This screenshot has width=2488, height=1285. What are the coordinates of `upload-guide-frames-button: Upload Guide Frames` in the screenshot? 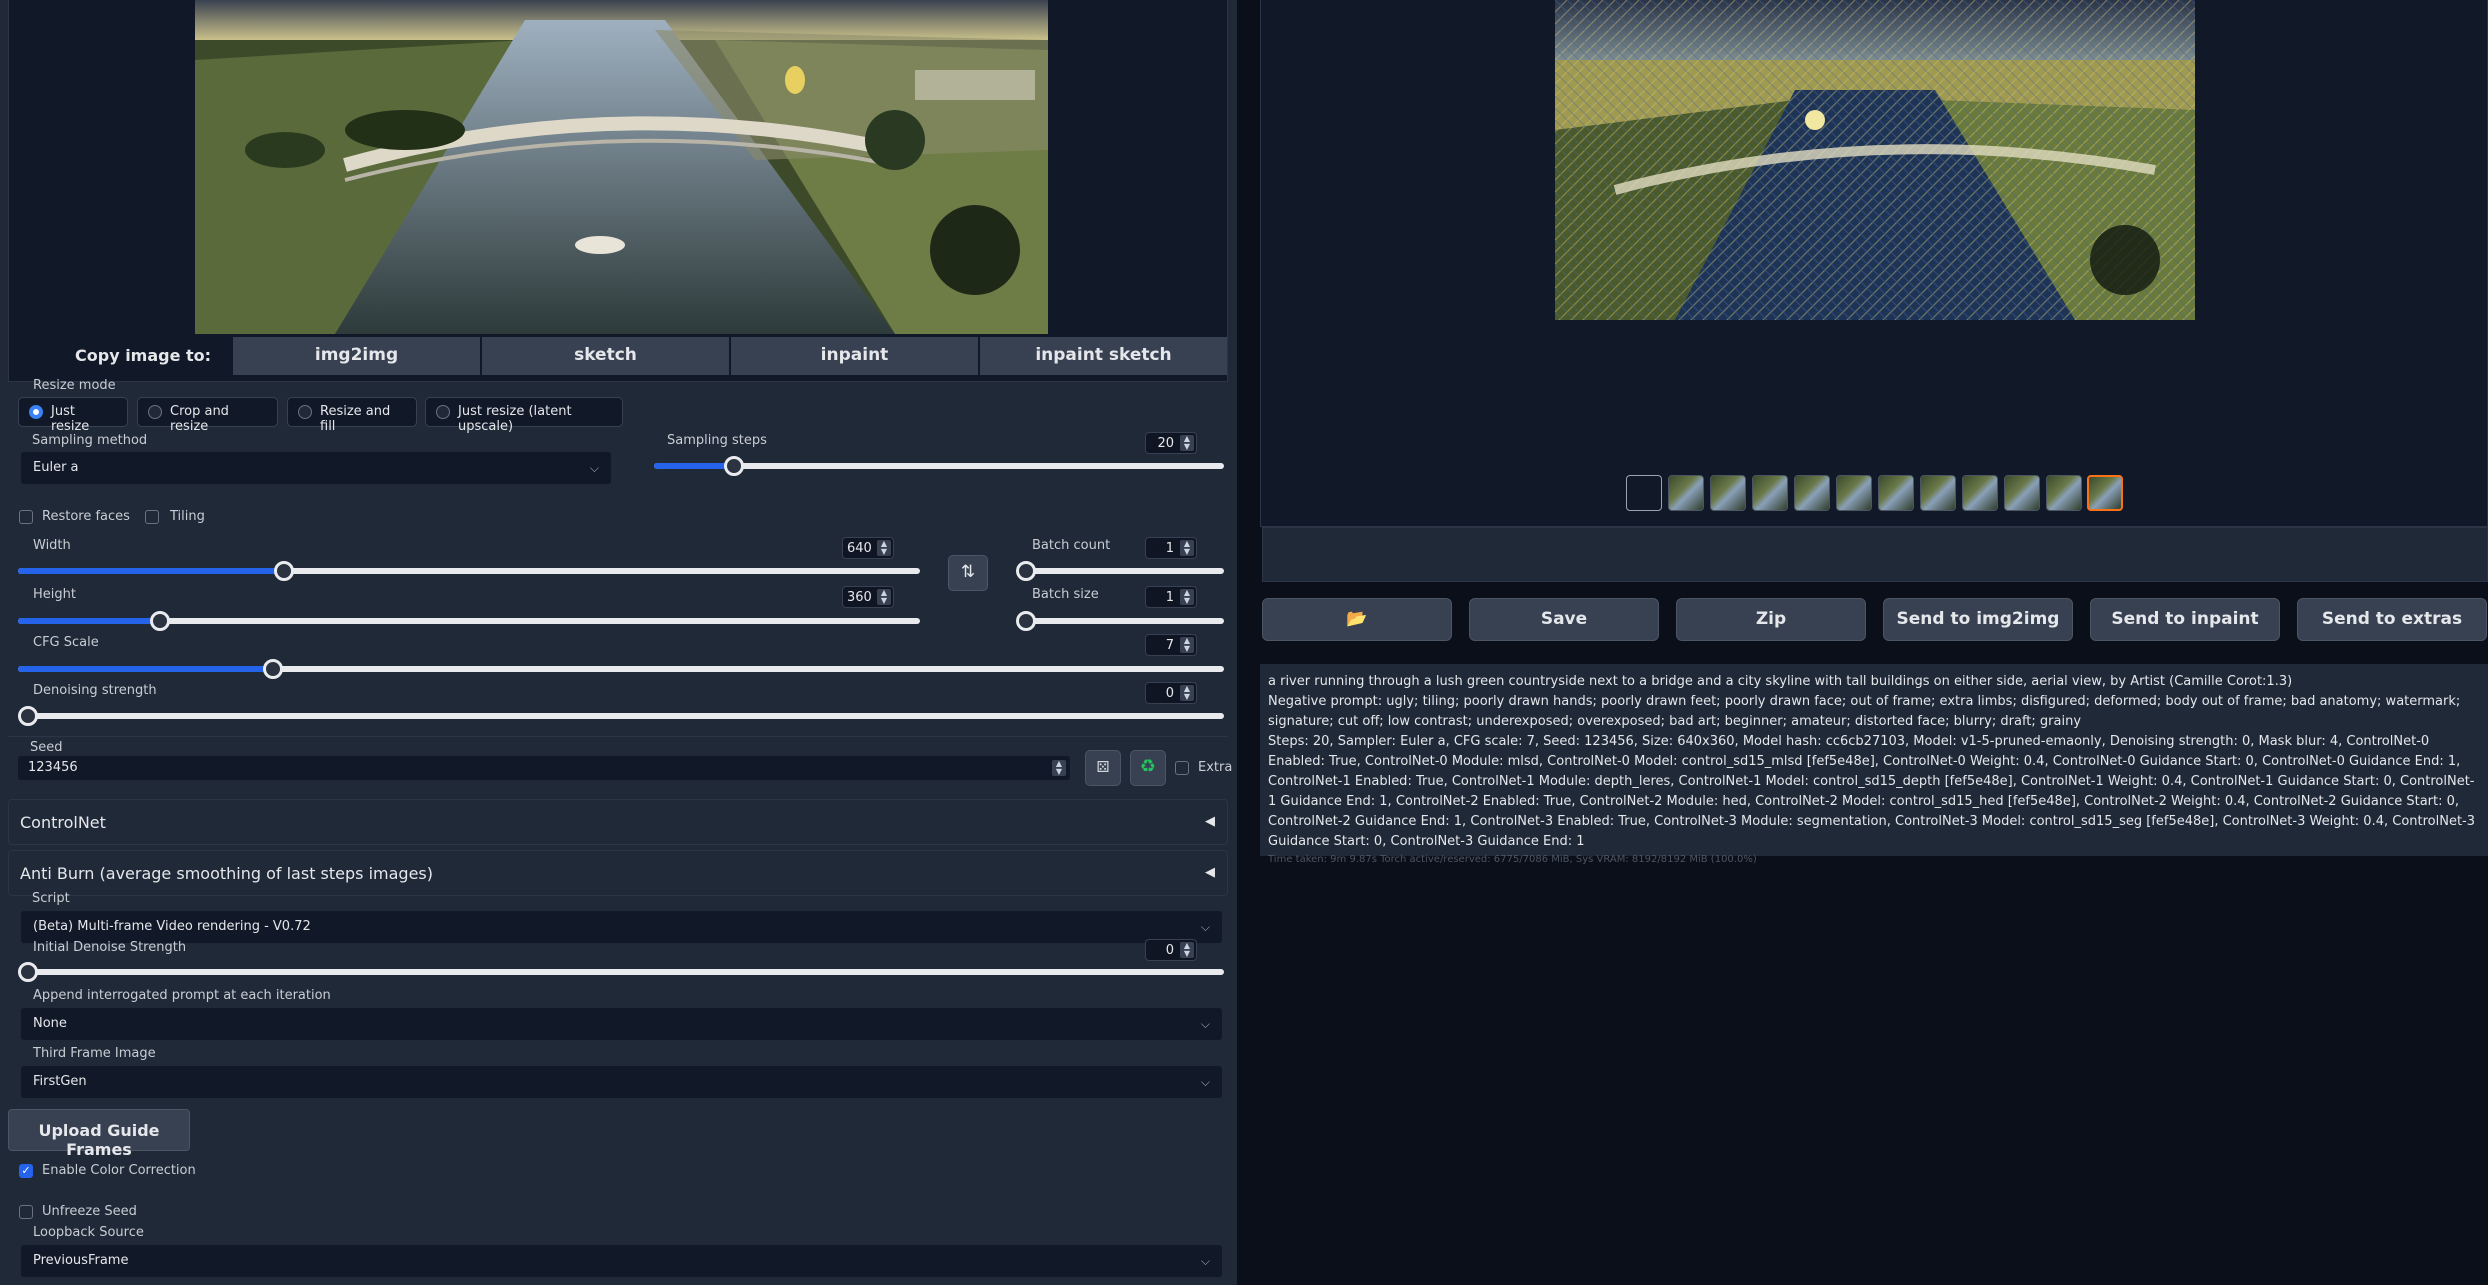 It's located at (99, 1134).